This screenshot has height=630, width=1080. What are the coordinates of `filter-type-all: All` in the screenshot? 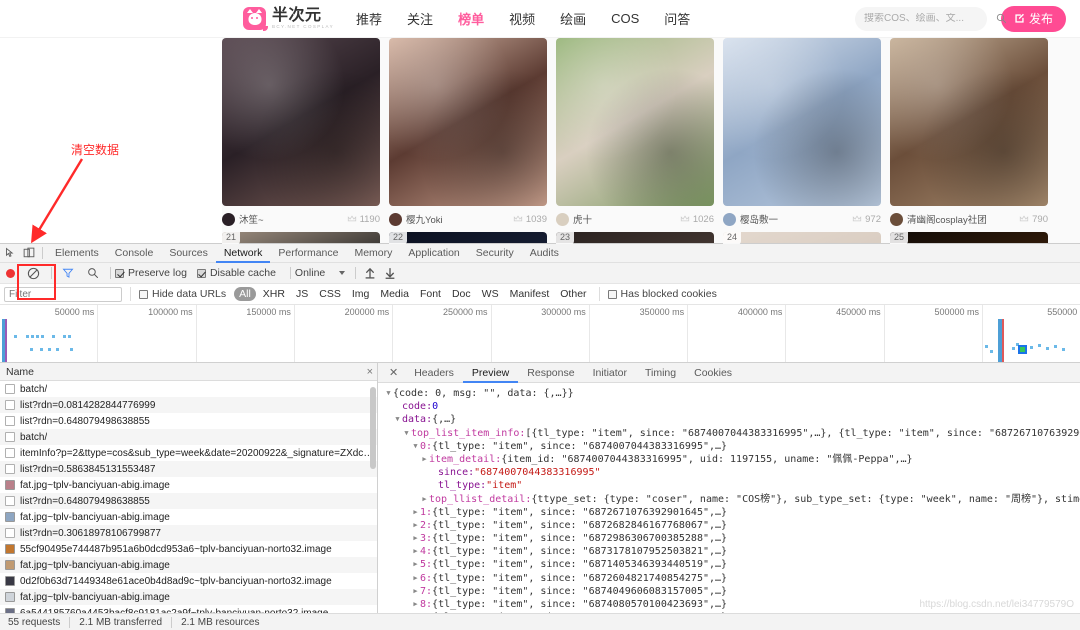 It's located at (245, 294).